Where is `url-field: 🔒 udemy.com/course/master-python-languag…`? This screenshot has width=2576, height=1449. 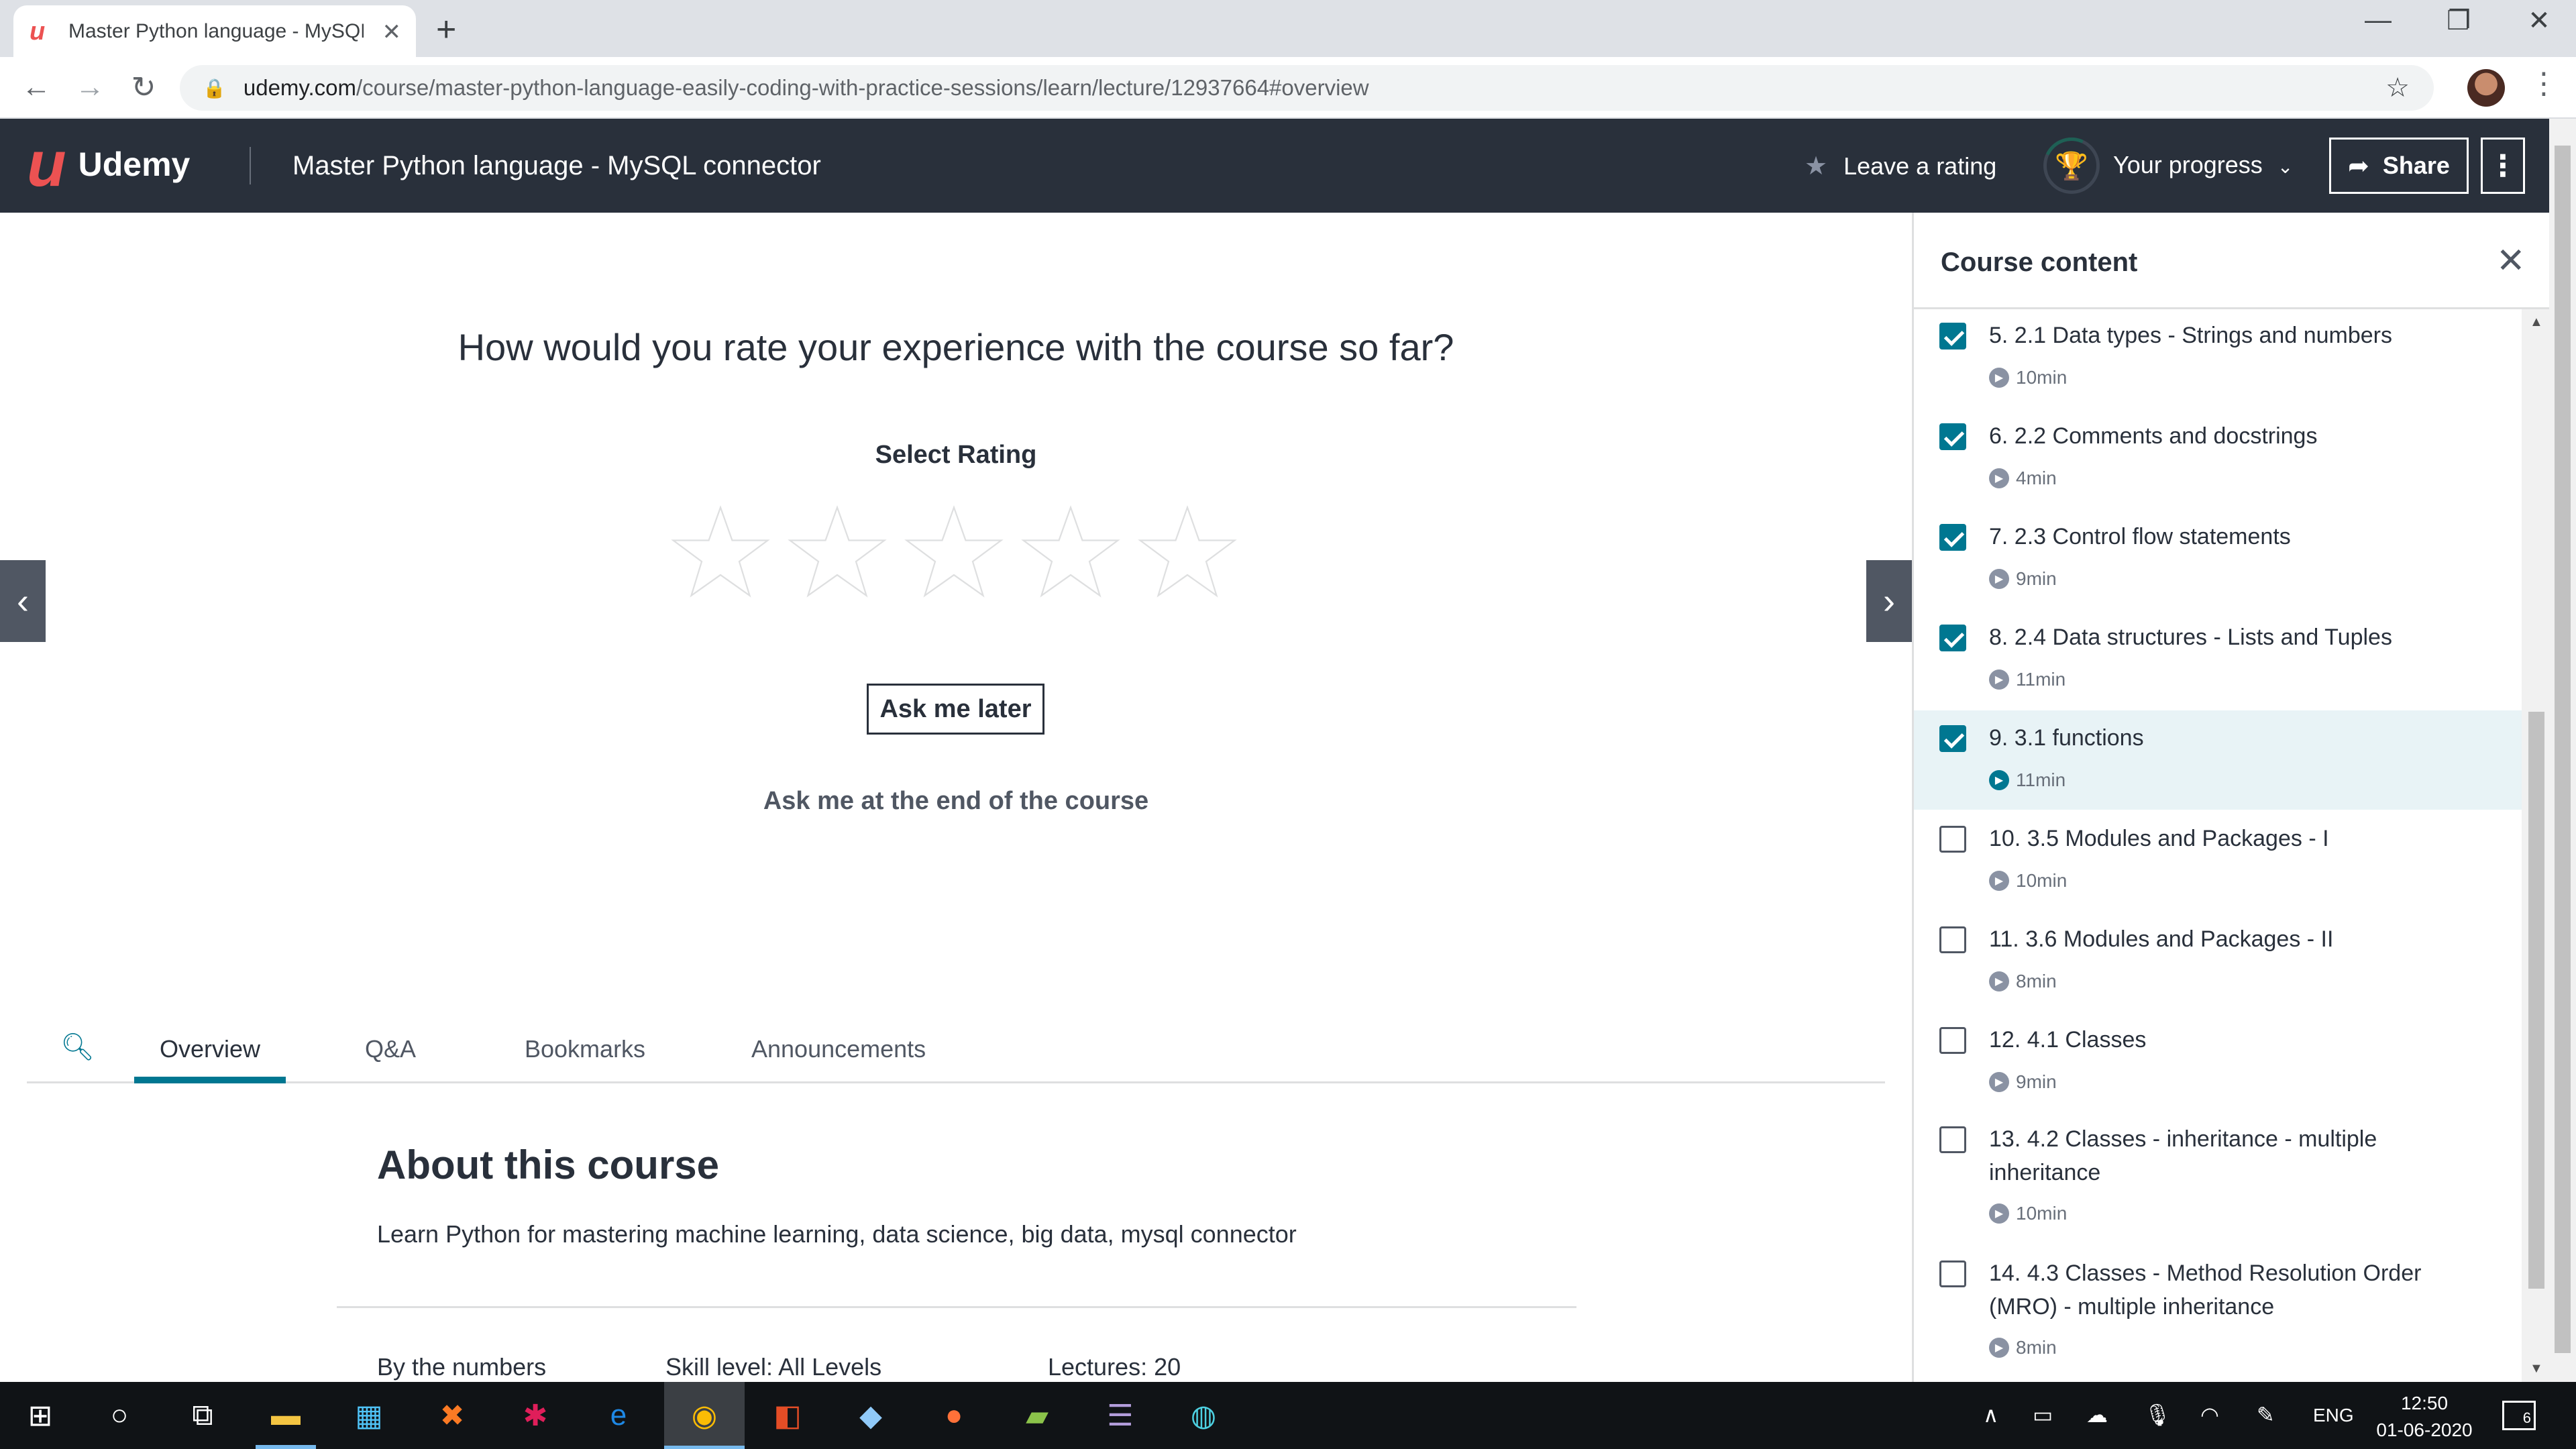 url-field: 🔒 udemy.com/course/master-python-languag… is located at coordinates (1307, 88).